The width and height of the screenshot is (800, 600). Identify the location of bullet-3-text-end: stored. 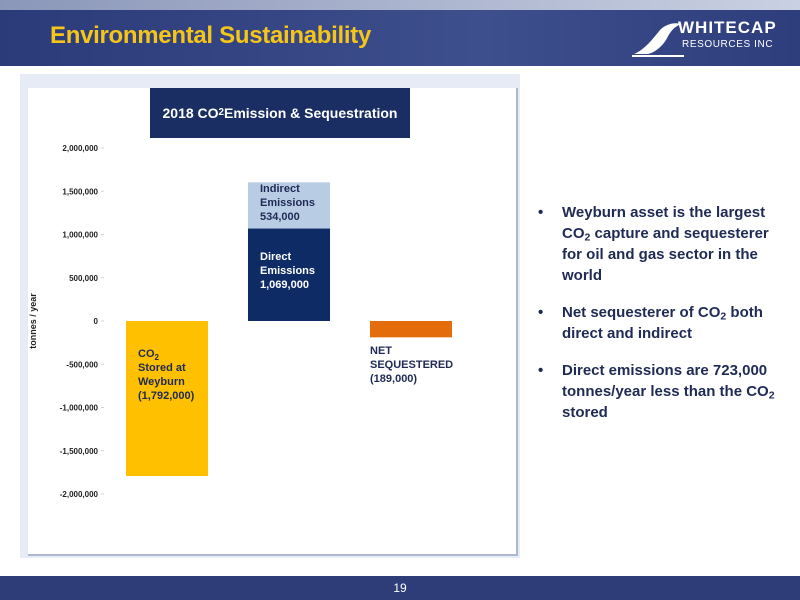
(585, 412).